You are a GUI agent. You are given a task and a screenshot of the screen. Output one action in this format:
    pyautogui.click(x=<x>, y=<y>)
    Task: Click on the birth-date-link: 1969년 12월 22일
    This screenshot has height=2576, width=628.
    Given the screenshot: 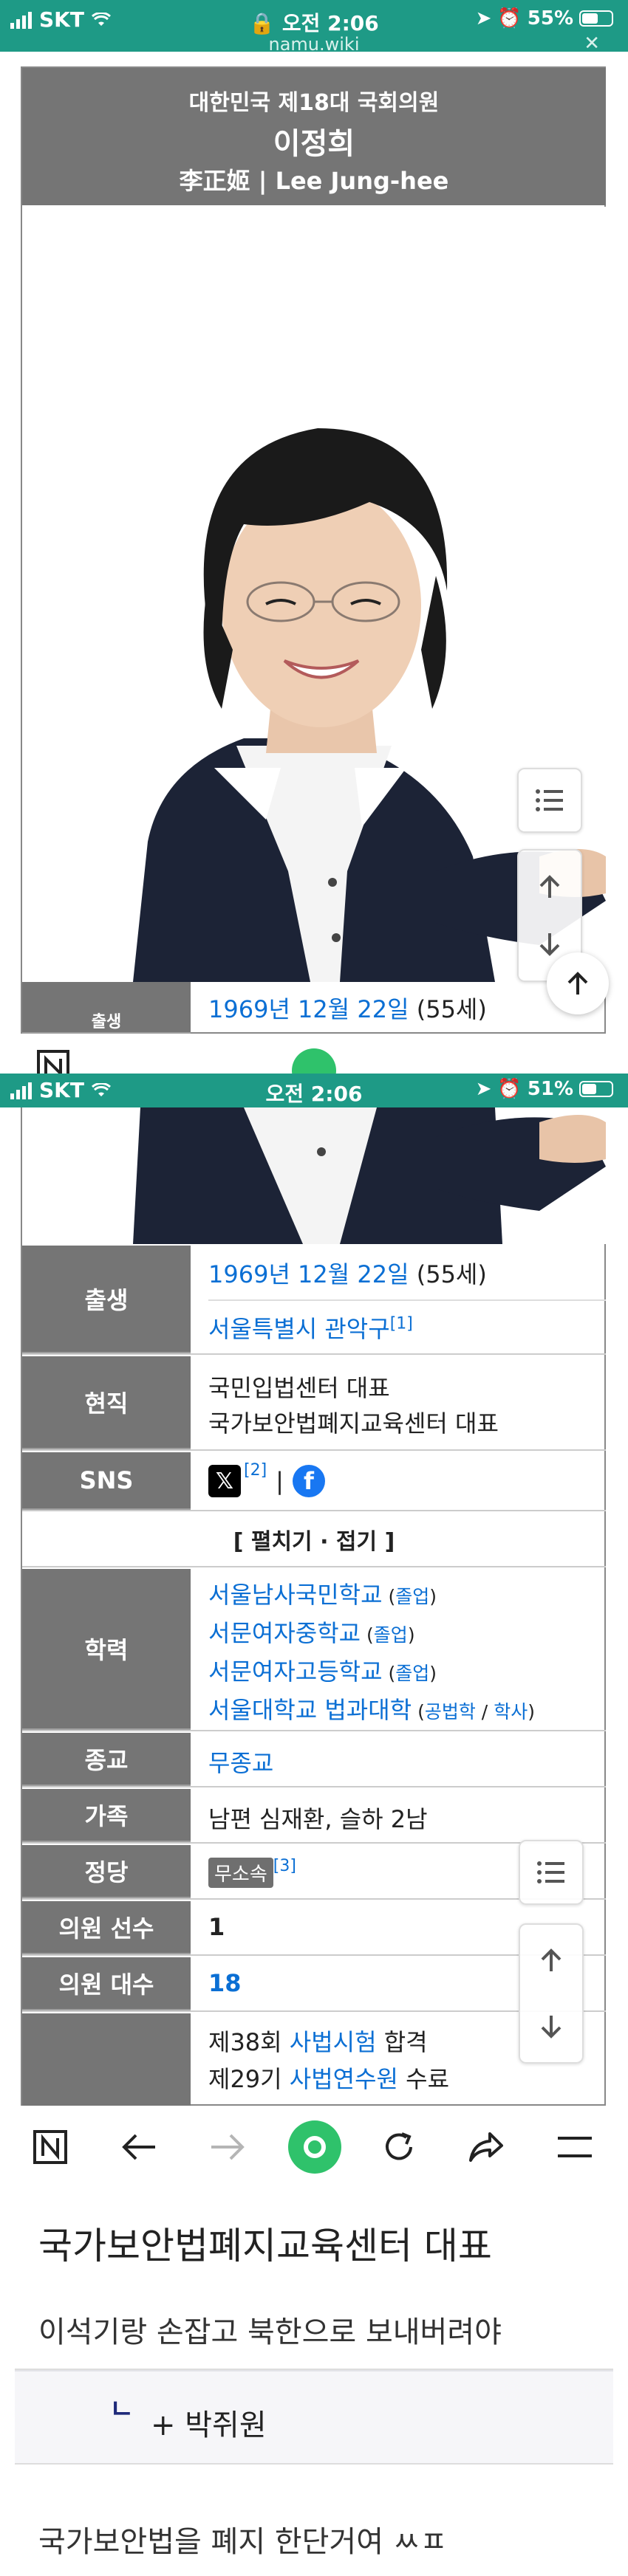 What is the action you would take?
    pyautogui.click(x=308, y=1274)
    